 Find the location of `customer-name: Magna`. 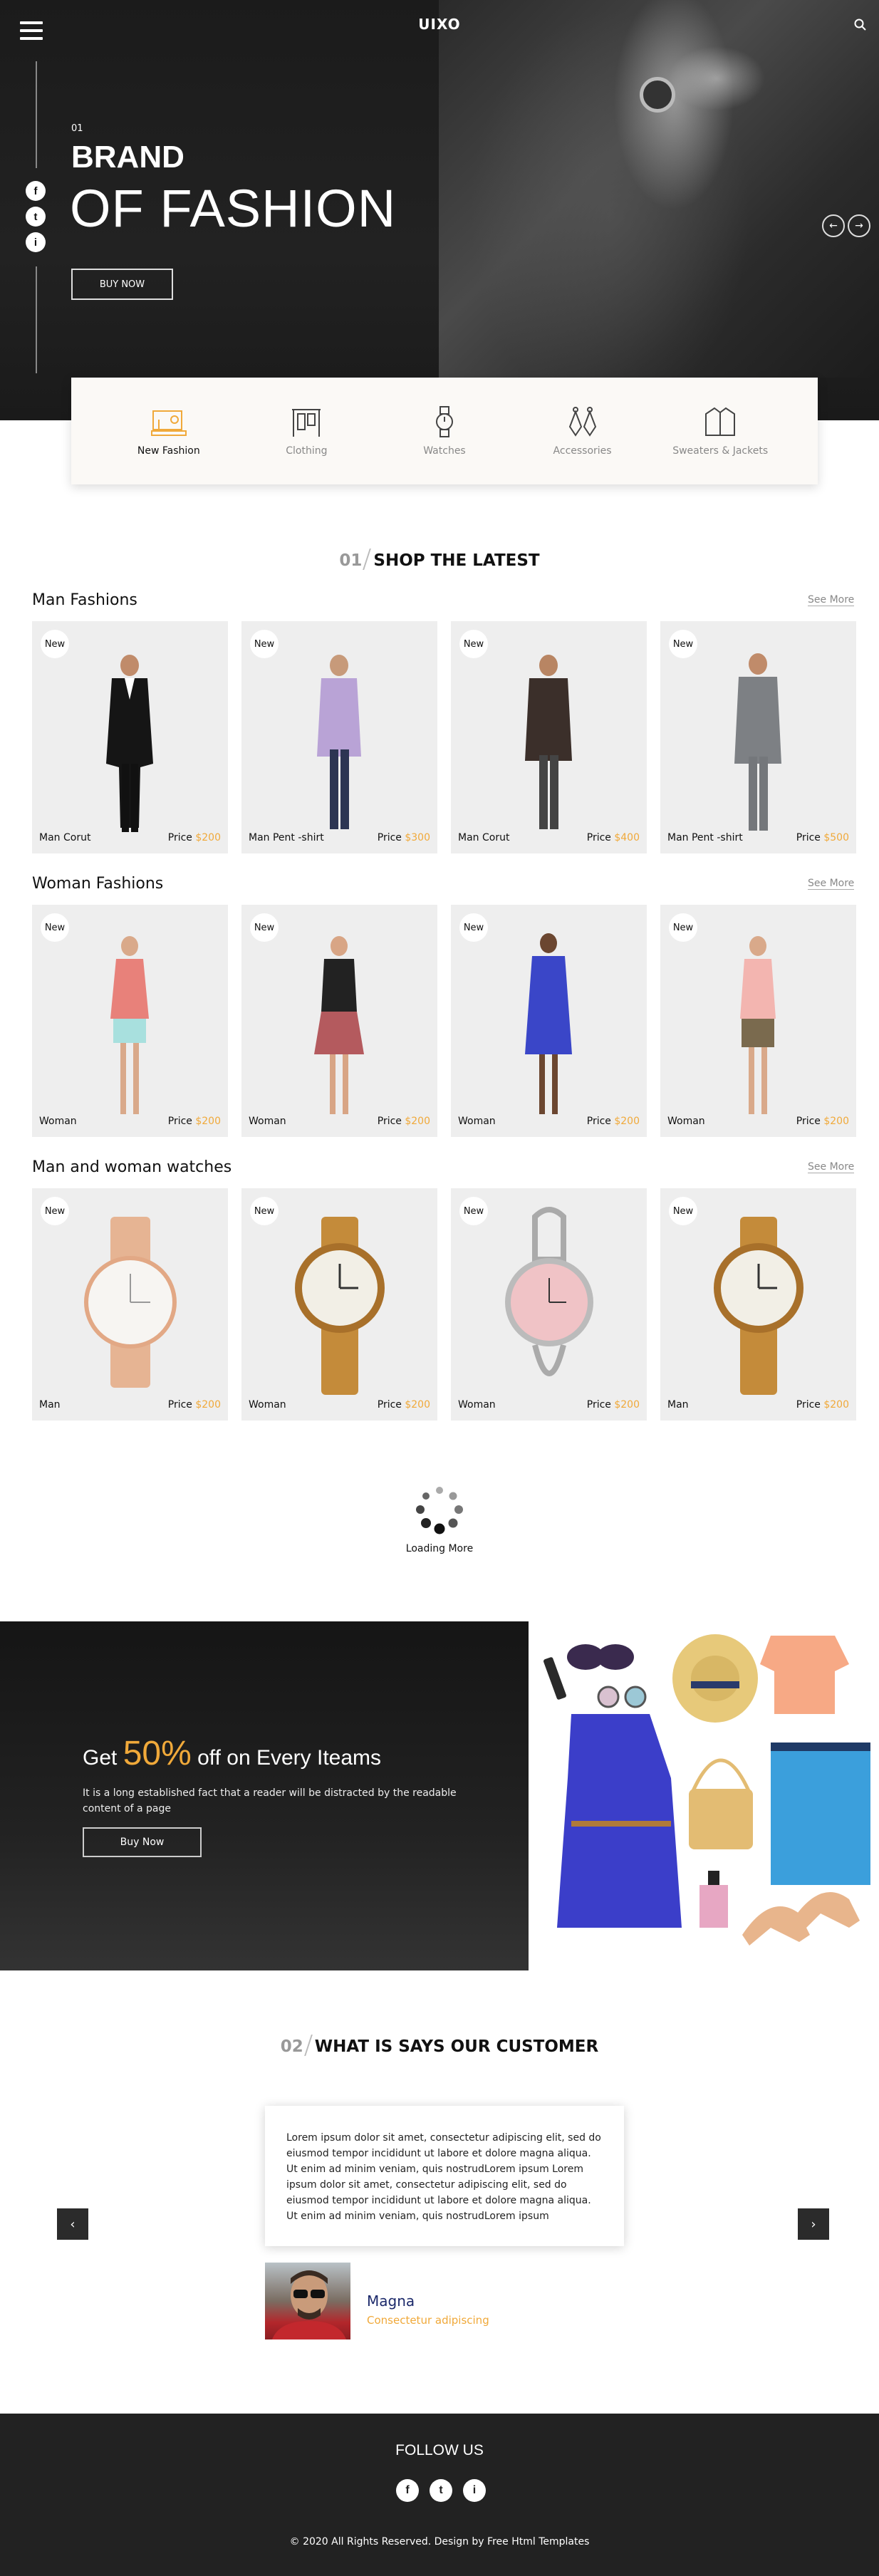

customer-name: Magna is located at coordinates (391, 2301).